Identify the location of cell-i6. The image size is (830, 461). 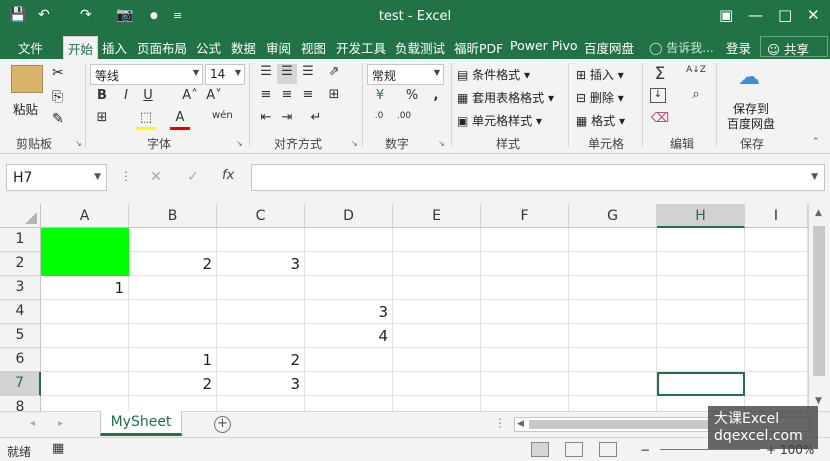
(776, 360).